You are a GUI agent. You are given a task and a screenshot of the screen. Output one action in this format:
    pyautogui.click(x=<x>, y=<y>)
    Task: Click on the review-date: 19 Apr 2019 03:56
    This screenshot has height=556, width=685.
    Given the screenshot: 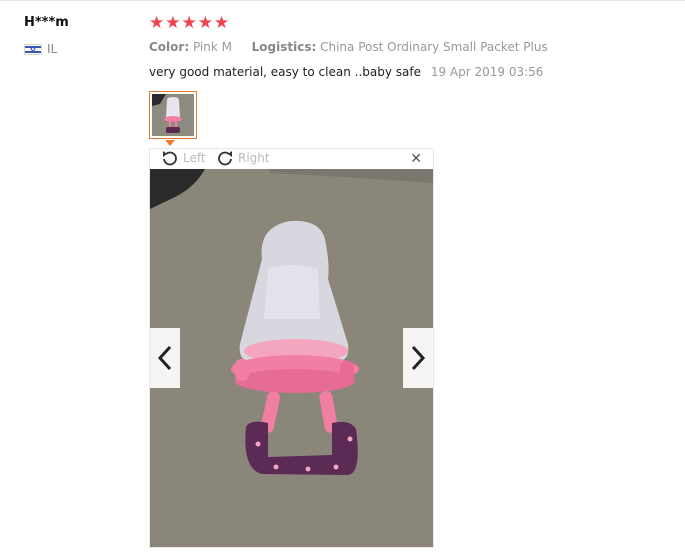 What is the action you would take?
    pyautogui.click(x=487, y=72)
    